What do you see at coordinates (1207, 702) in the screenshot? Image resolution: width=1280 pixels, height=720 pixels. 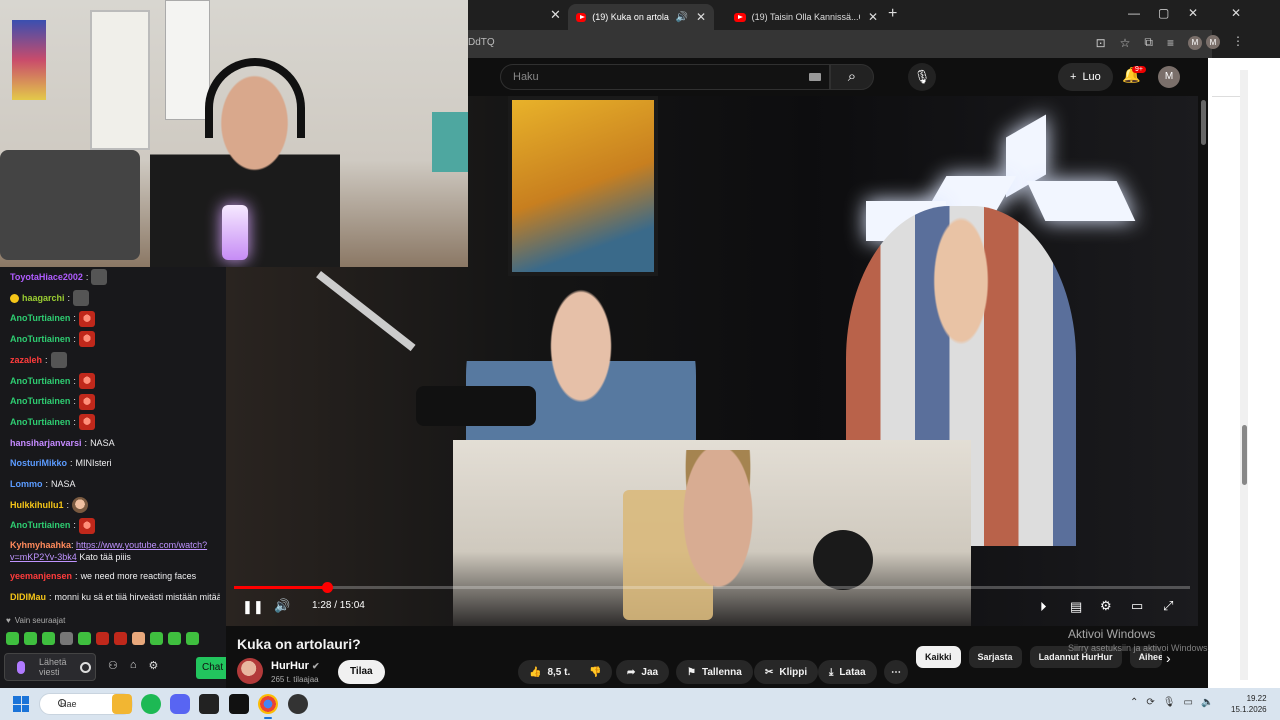 I see `volume-icon: 🔈` at bounding box center [1207, 702].